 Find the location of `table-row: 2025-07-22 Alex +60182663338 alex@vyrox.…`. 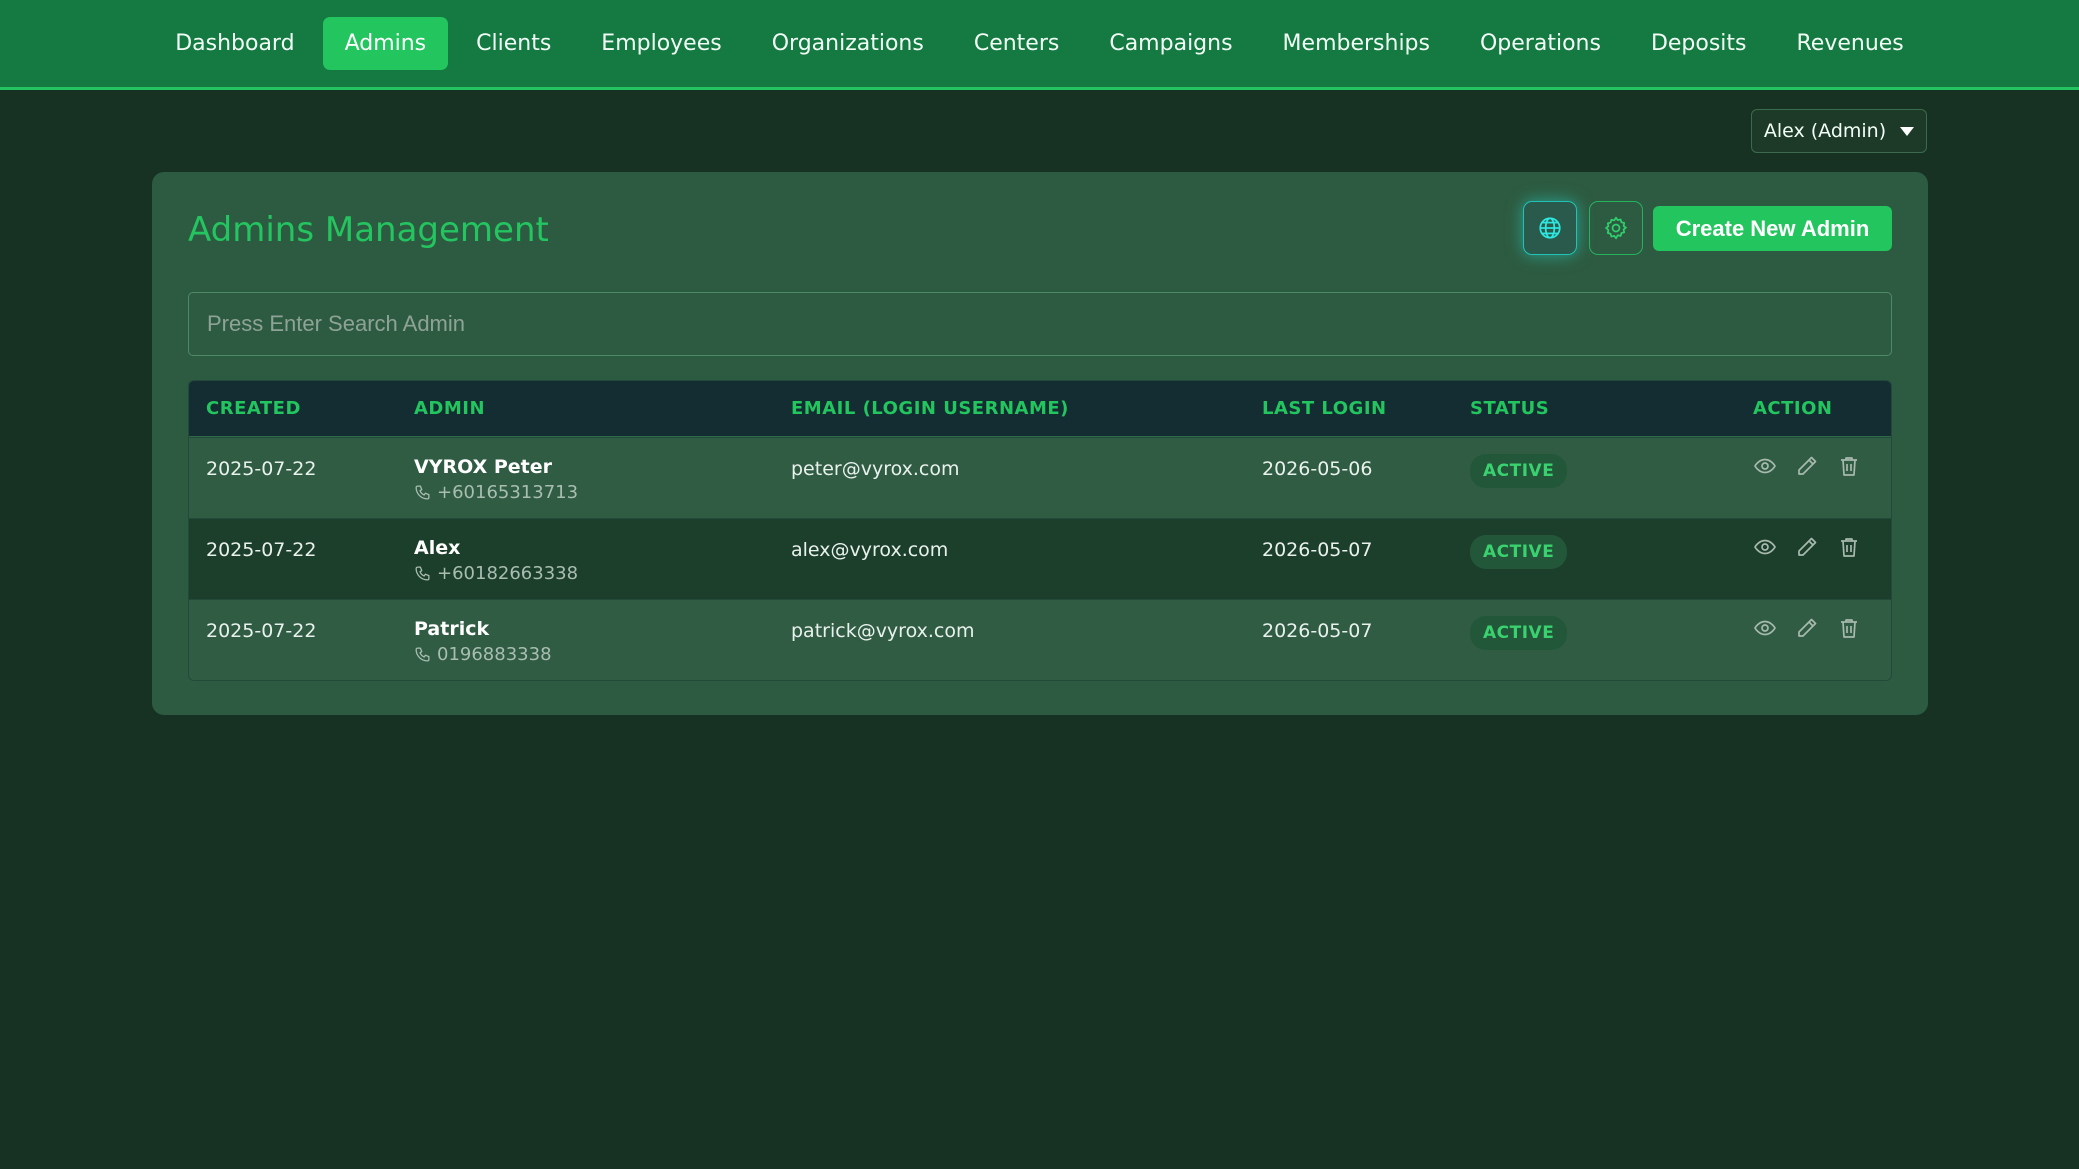

table-row: 2025-07-22 Alex +60182663338 alex@vyrox.… is located at coordinates (1040, 558).